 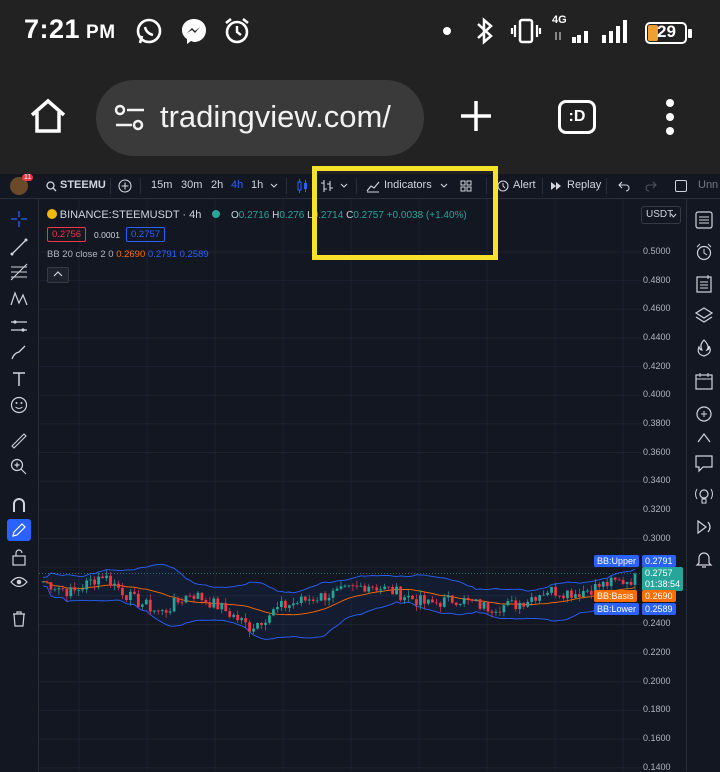 I want to click on text-icon, so click(x=19, y=379).